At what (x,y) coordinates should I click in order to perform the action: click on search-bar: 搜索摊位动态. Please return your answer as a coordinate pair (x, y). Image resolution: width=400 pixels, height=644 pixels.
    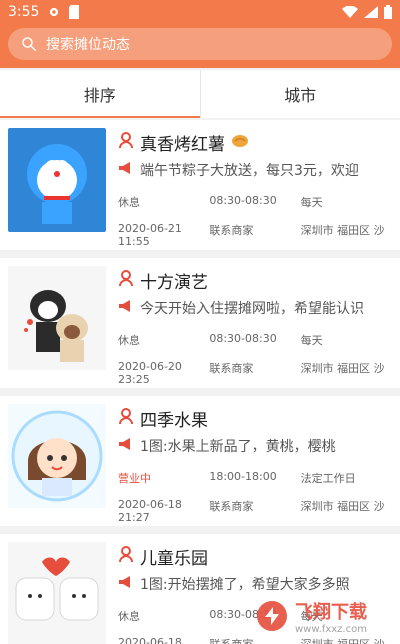
    Looking at the image, I should click on (200, 46).